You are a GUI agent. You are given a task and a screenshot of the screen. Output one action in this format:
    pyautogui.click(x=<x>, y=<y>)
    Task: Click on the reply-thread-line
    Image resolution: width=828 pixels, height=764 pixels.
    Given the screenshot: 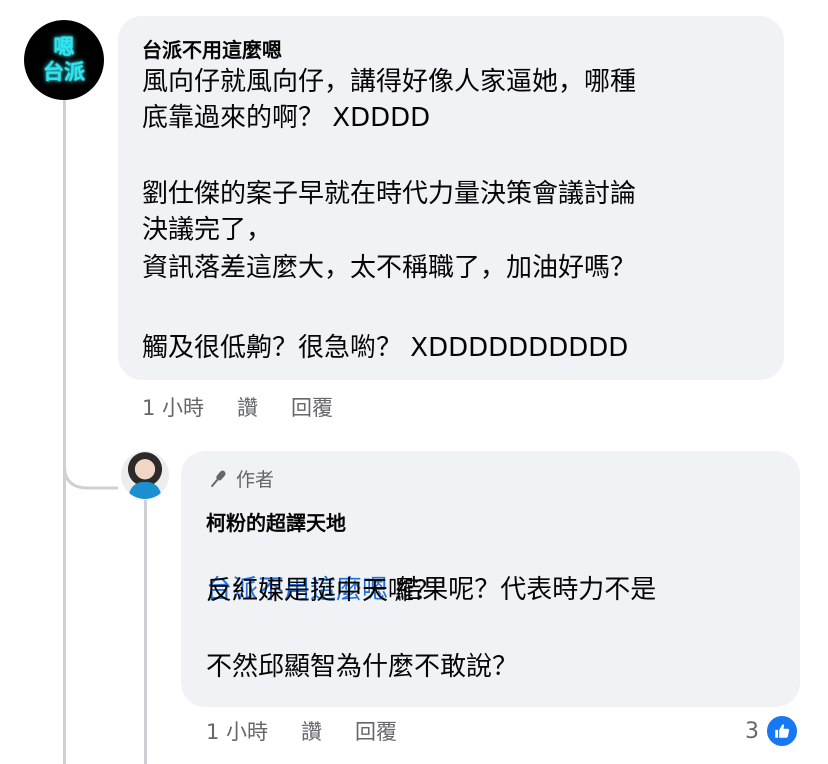 What is the action you would take?
    pyautogui.click(x=145, y=632)
    